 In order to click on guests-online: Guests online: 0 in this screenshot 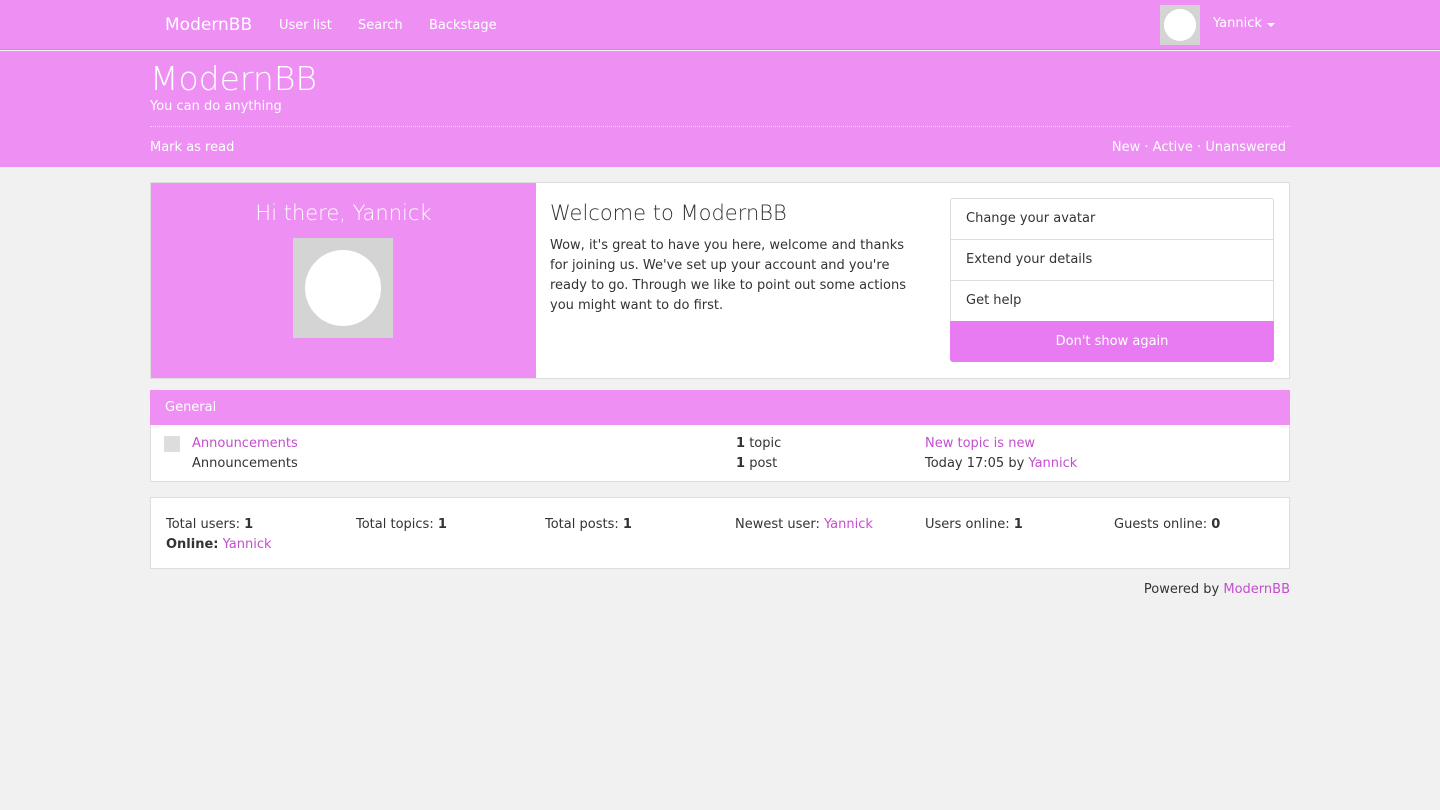, I will do `click(1167, 524)`.